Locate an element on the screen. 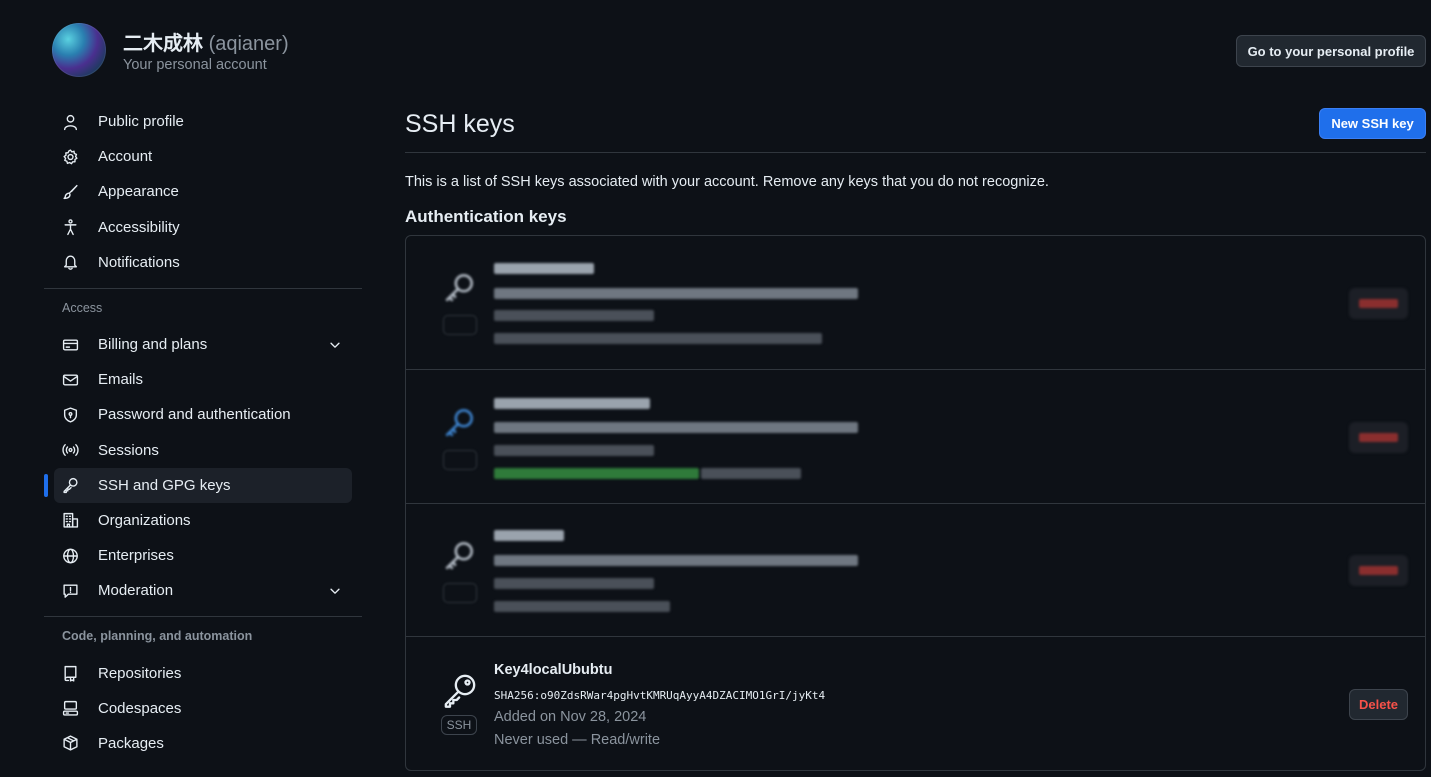 The height and width of the screenshot is (777, 1431). account-display-name: 二木成林 is located at coordinates (163, 44).